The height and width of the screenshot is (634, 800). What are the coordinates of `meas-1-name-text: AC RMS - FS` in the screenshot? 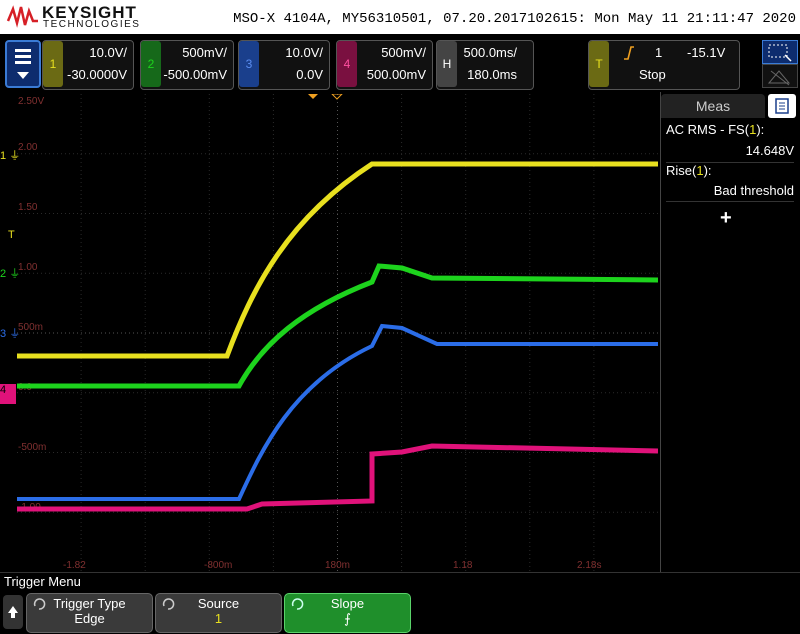 It's located at (705, 129).